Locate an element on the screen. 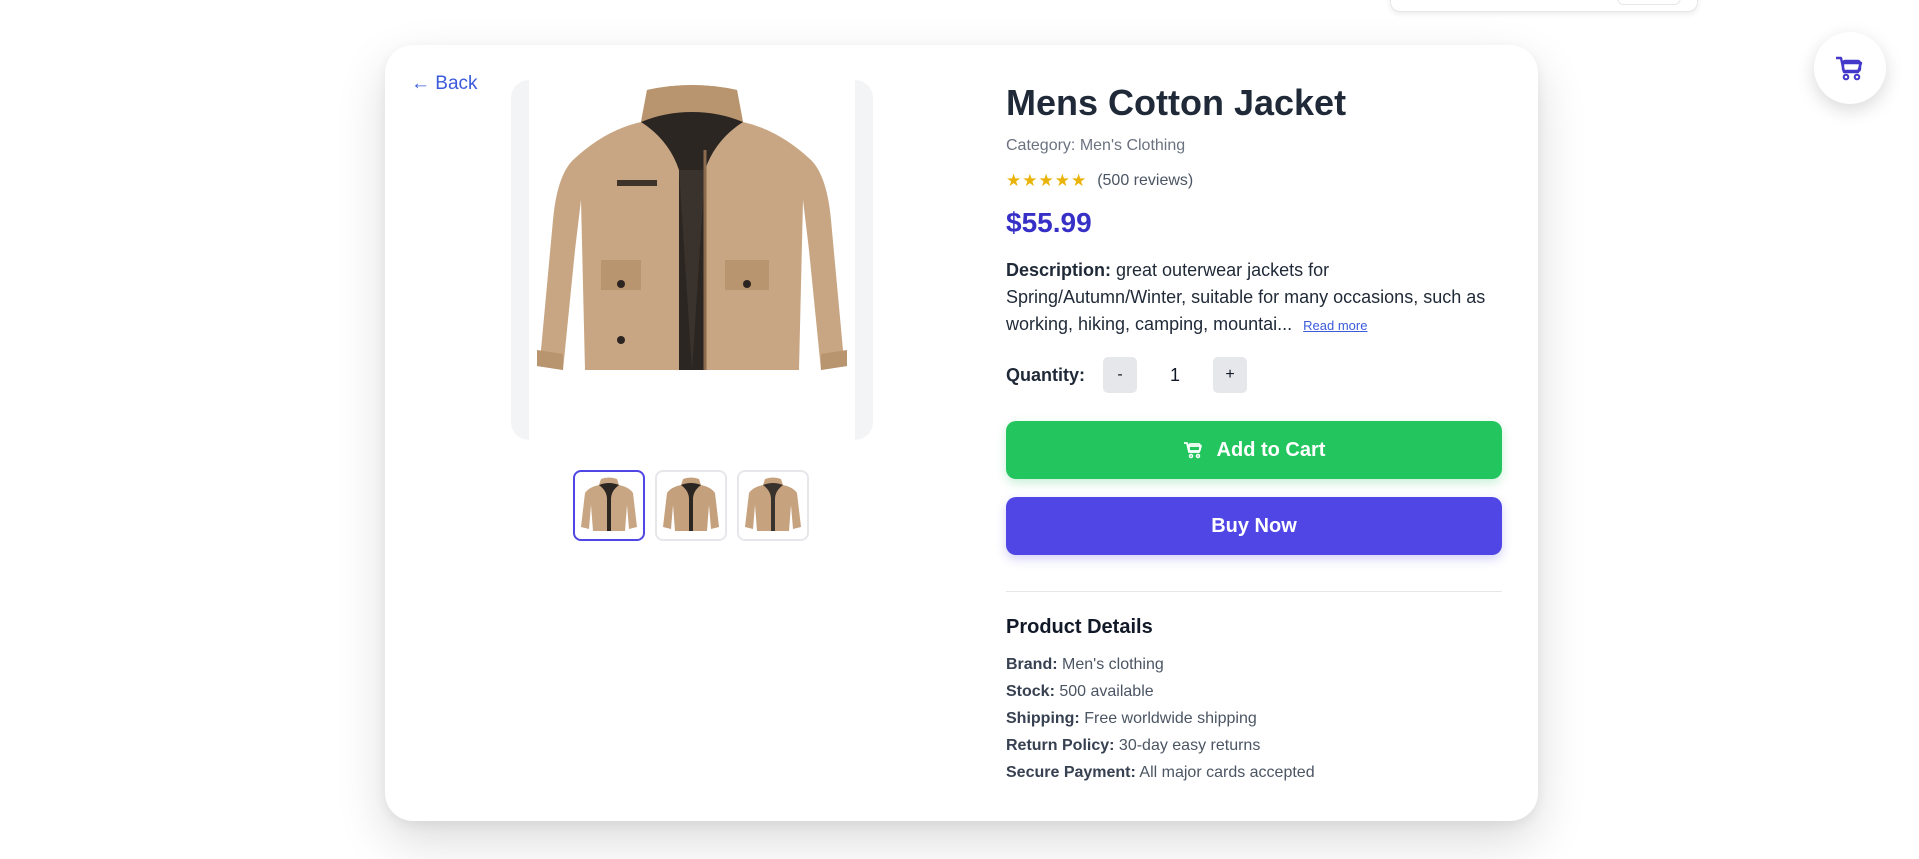 The height and width of the screenshot is (859, 1919). review-count: (500 reviews) is located at coordinates (1145, 180).